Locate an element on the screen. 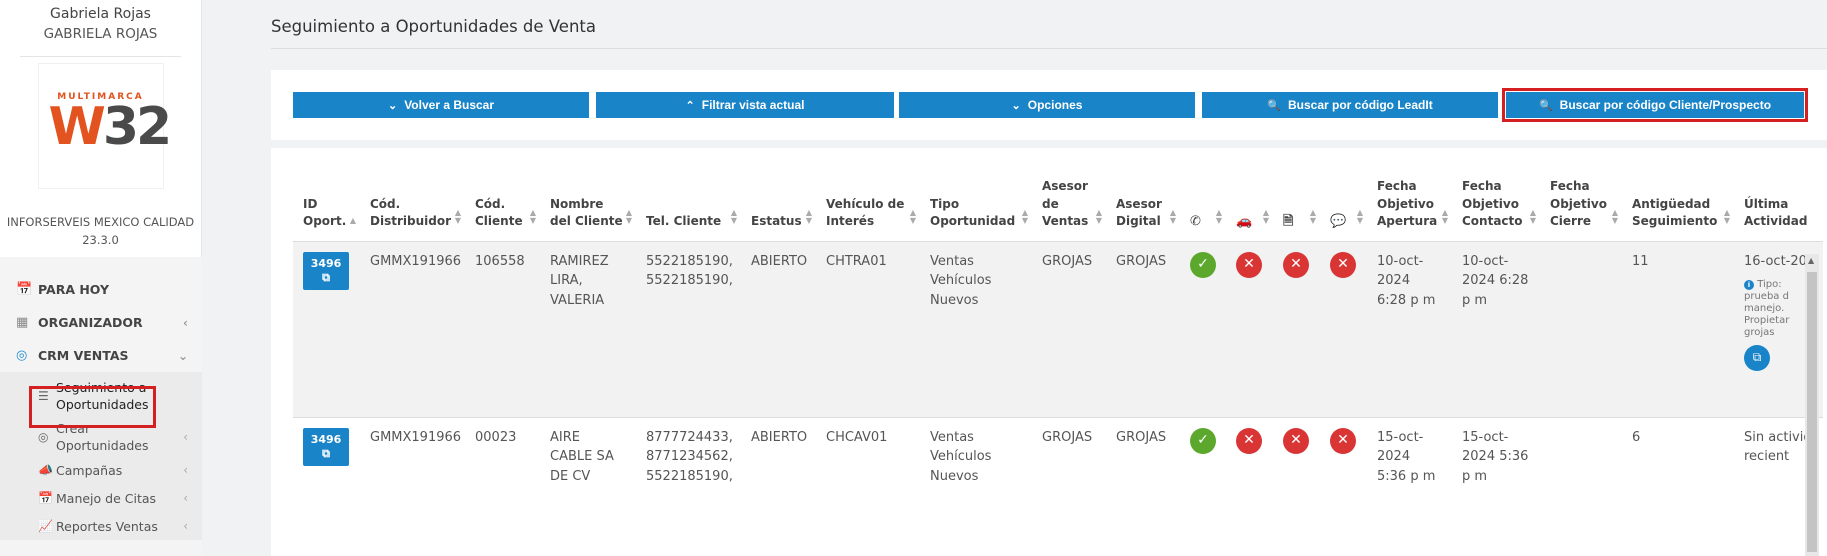  chart-line-icon: 📈 is located at coordinates (45, 526).